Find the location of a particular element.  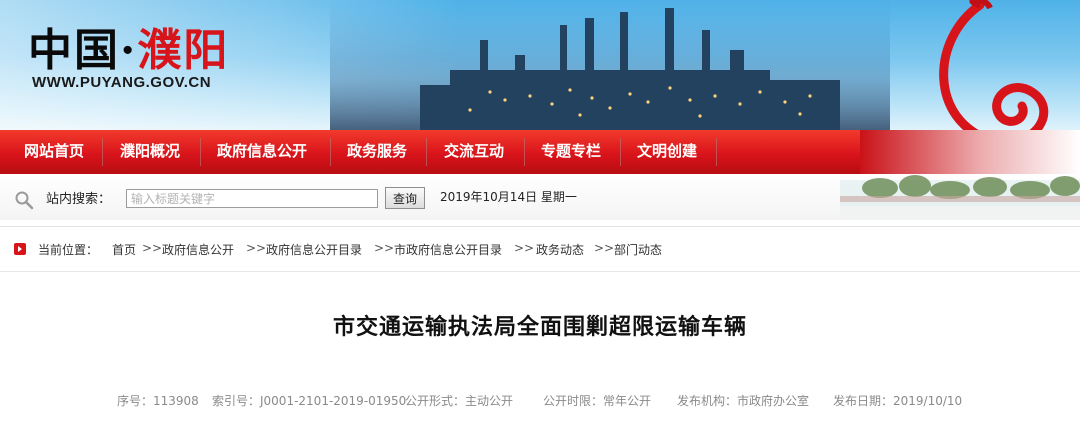

nav-item-interaction: 交流互动 is located at coordinates (474, 152).